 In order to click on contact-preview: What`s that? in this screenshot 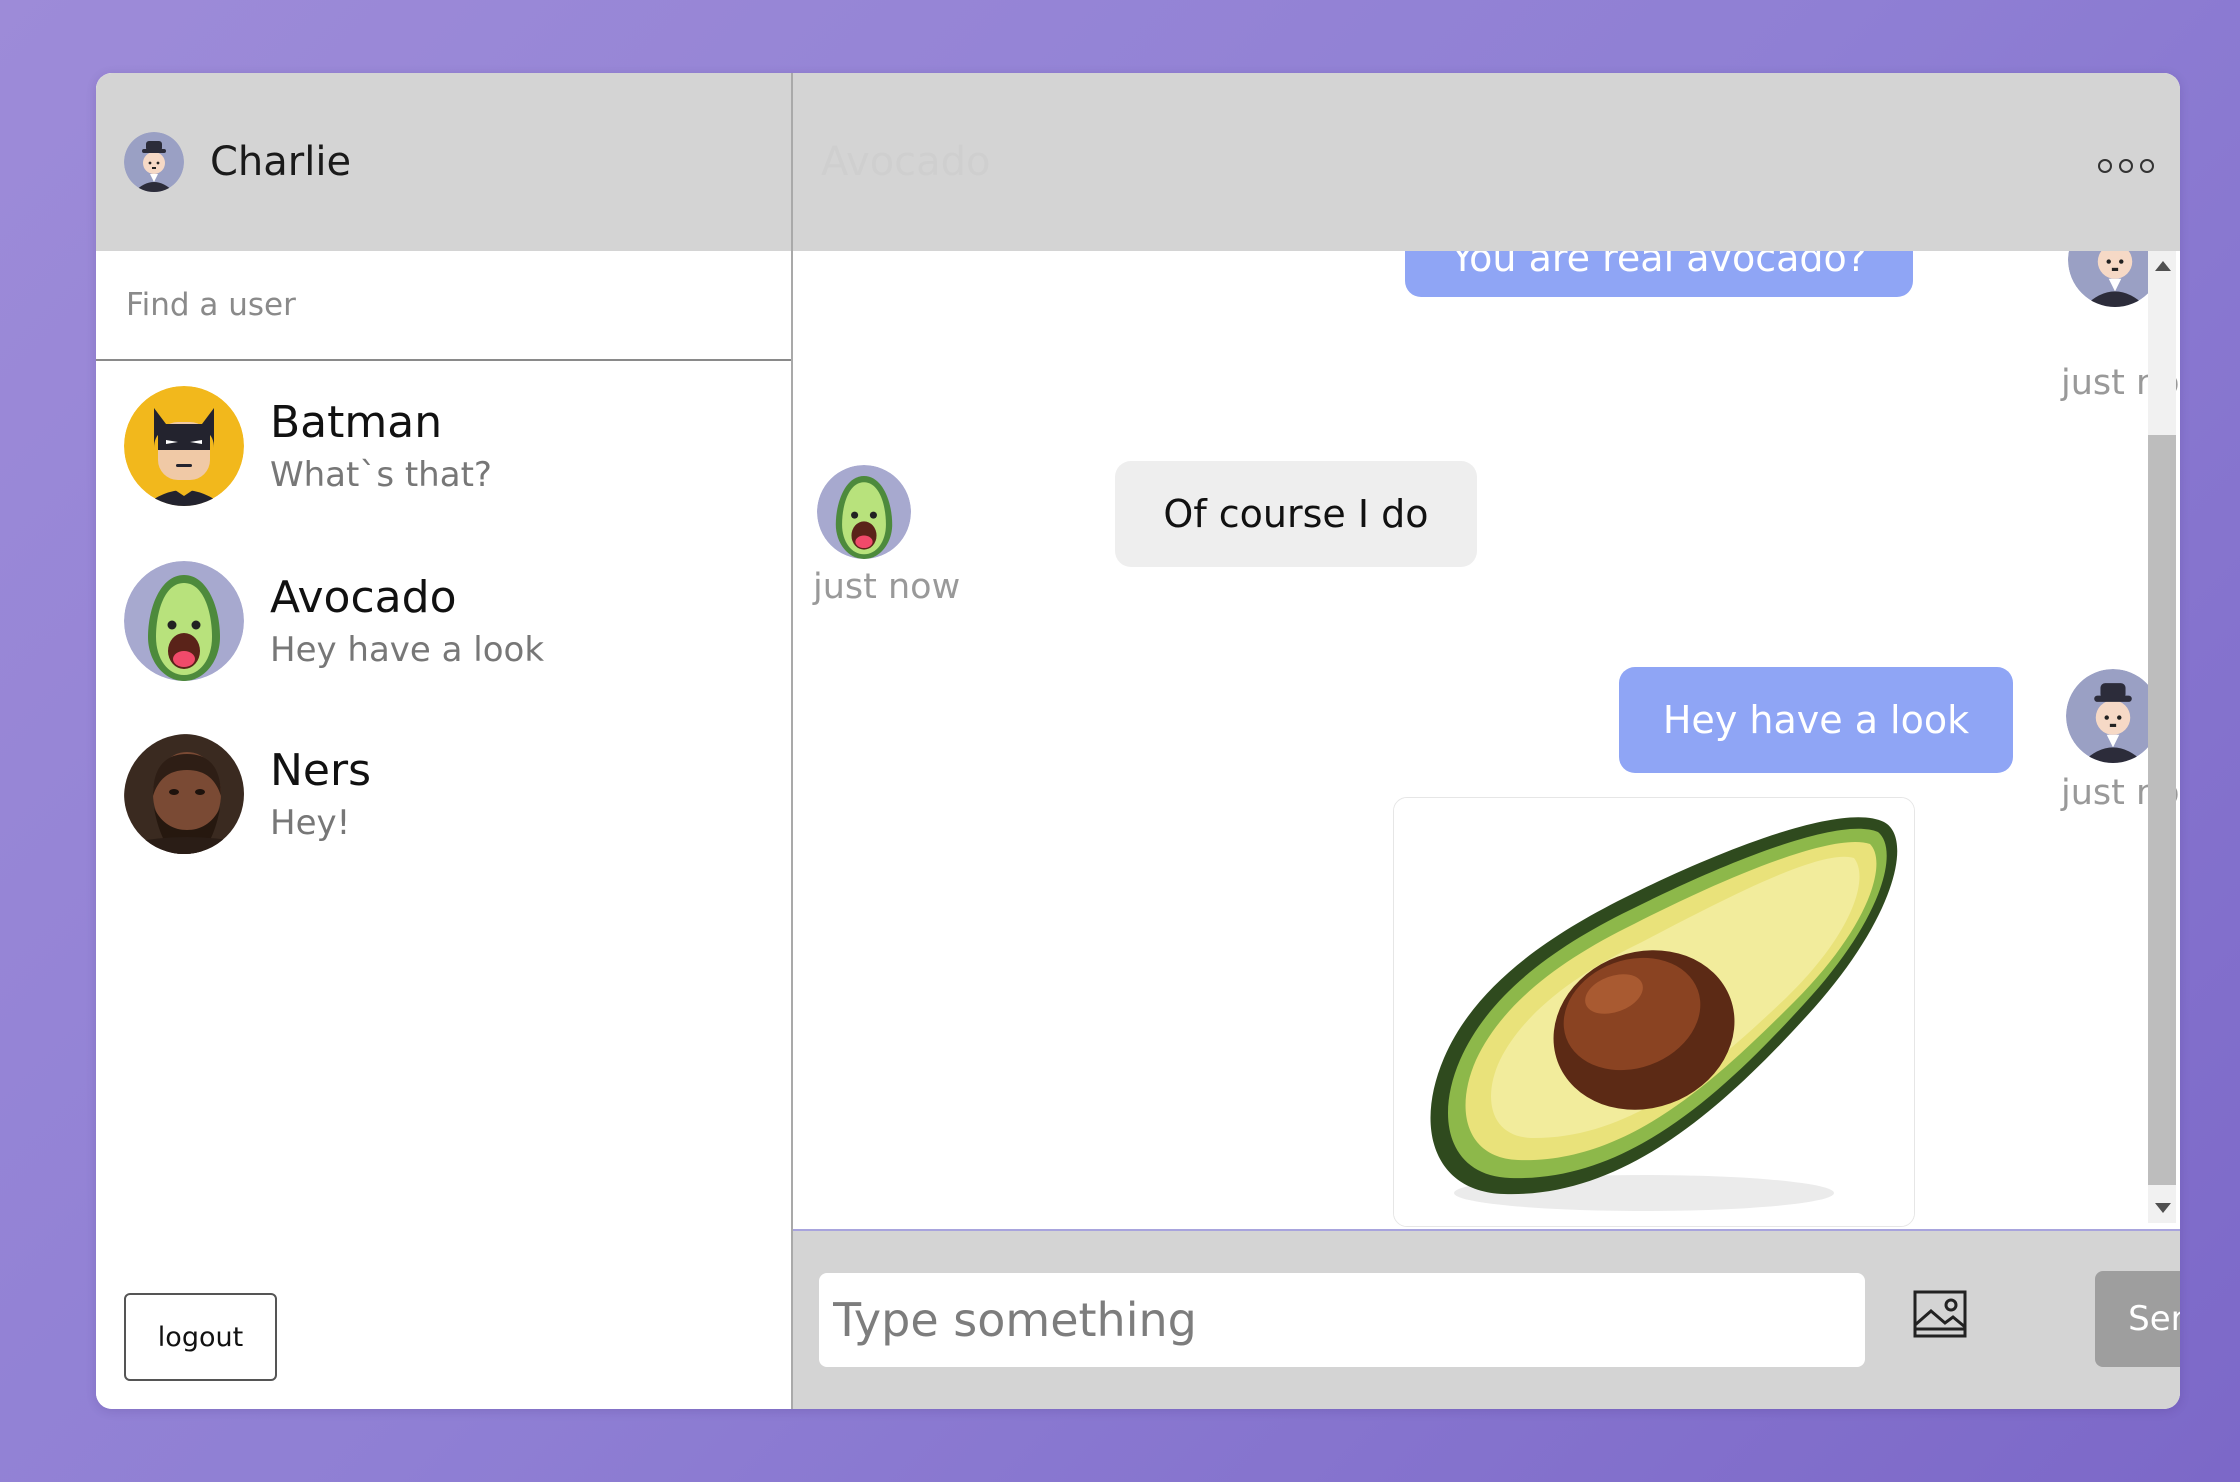, I will do `click(381, 475)`.